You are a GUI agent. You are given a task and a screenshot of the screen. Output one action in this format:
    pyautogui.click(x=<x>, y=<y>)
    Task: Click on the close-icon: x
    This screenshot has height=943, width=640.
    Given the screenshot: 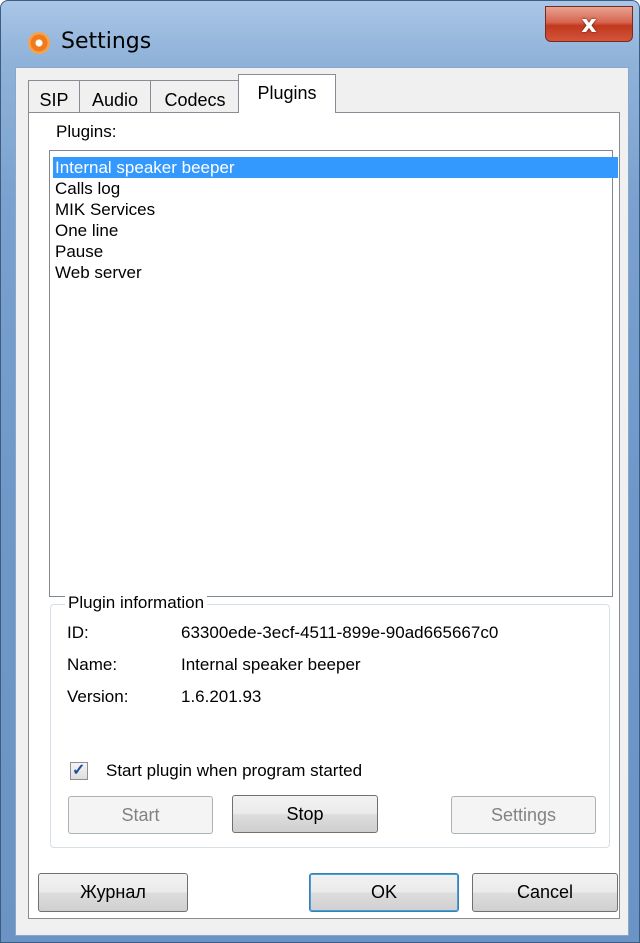 What is the action you would take?
    pyautogui.click(x=589, y=24)
    